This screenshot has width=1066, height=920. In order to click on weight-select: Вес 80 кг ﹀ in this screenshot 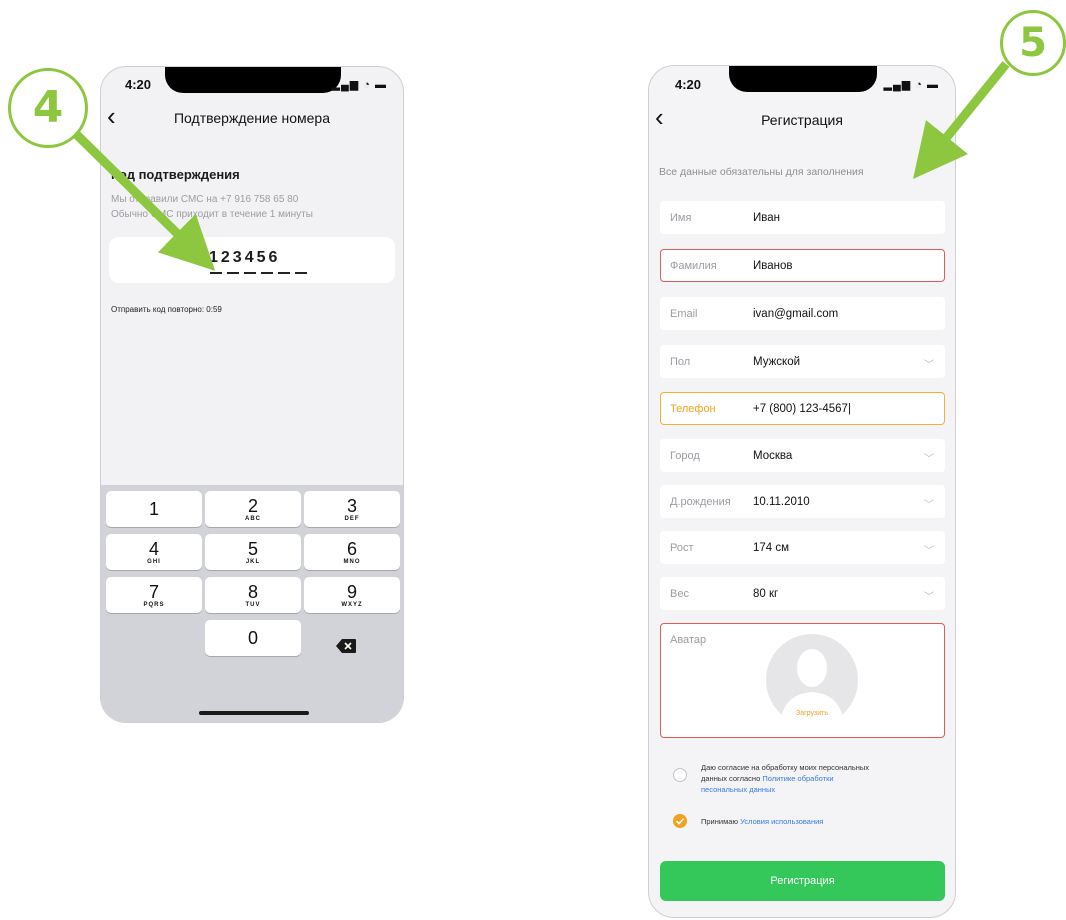, I will do `click(802, 593)`.